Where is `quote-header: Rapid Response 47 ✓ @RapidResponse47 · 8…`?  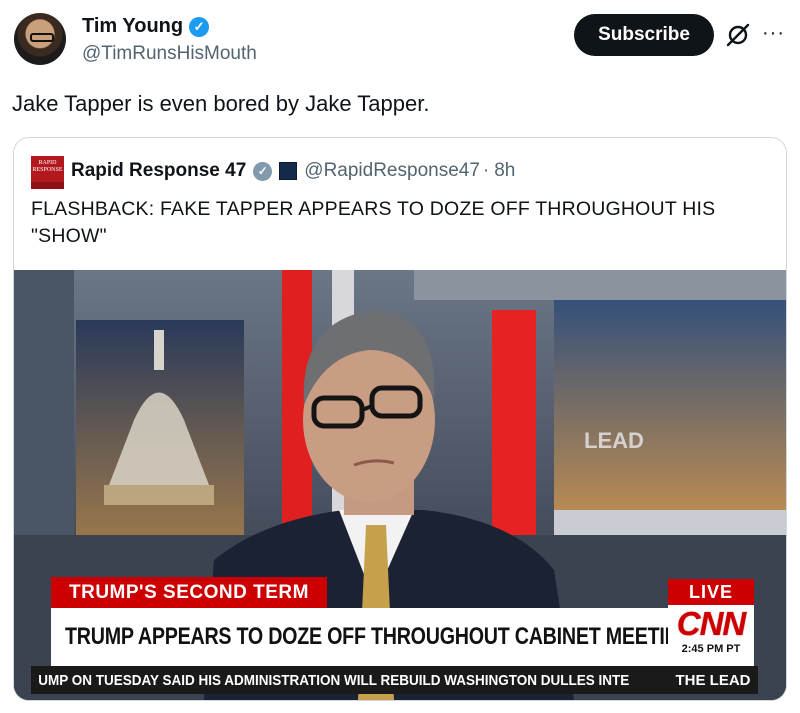
quote-header: Rapid Response 47 ✓ @RapidResponse47 · 8… is located at coordinates (293, 171).